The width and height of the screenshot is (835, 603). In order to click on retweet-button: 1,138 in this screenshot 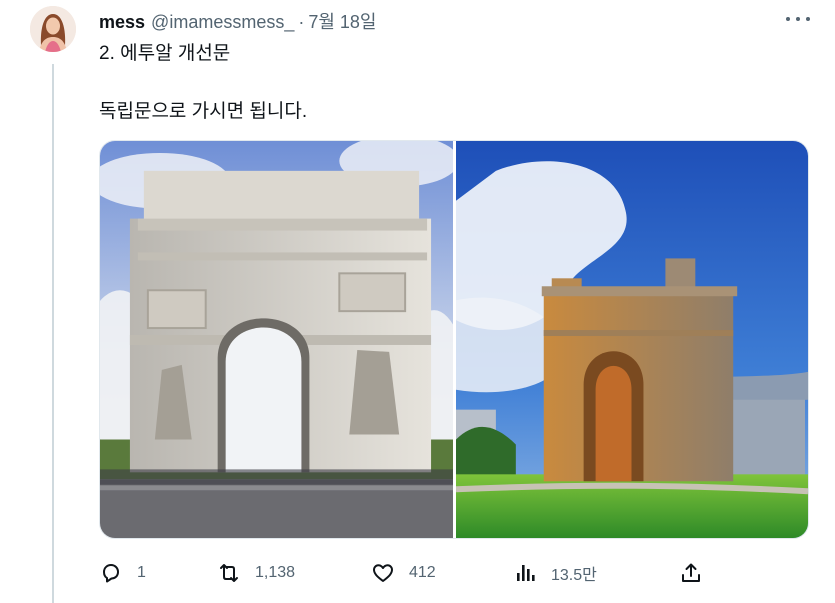, I will do `click(256, 573)`.